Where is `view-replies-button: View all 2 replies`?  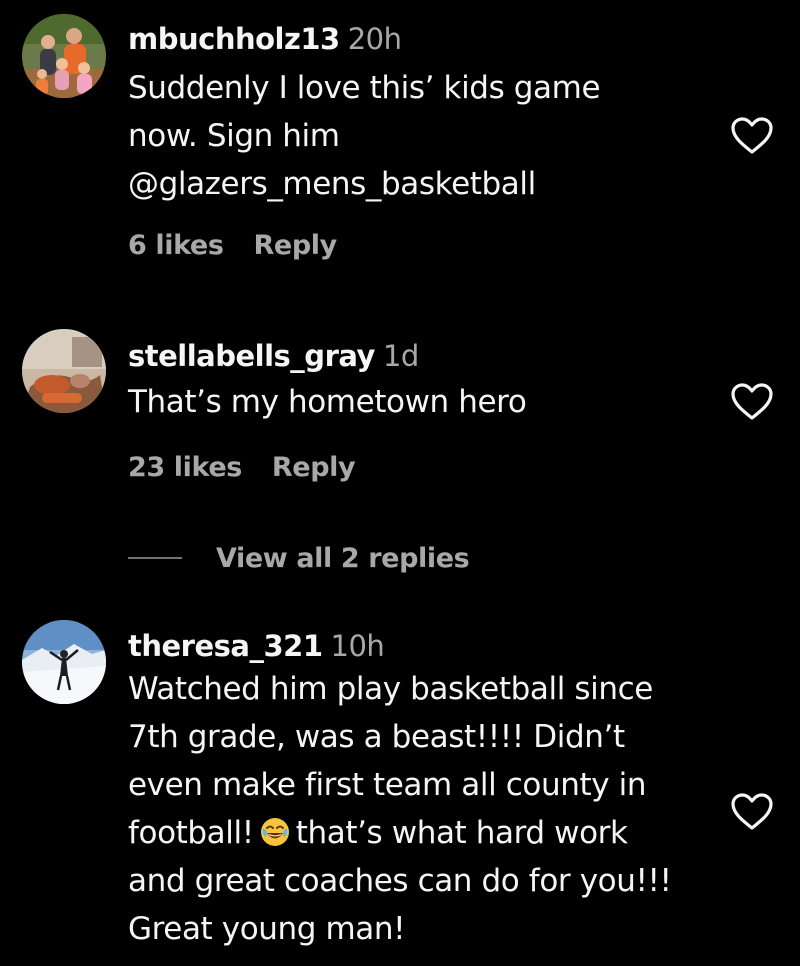 view-replies-button: View all 2 replies is located at coordinates (299, 558).